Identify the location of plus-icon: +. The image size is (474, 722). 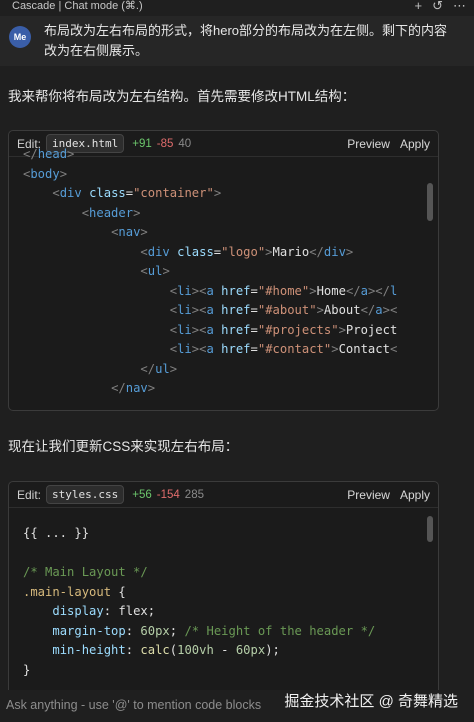
(419, 6).